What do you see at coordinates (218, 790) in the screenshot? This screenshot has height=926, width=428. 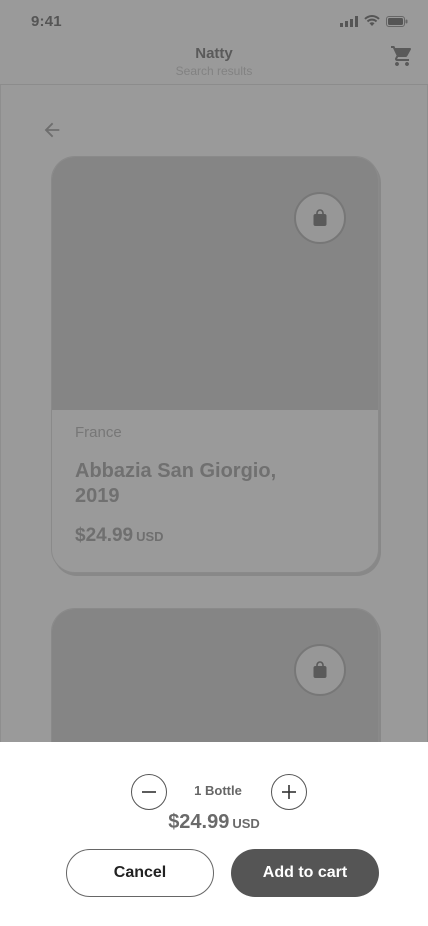 I see `quantity-label: 1 Bottle` at bounding box center [218, 790].